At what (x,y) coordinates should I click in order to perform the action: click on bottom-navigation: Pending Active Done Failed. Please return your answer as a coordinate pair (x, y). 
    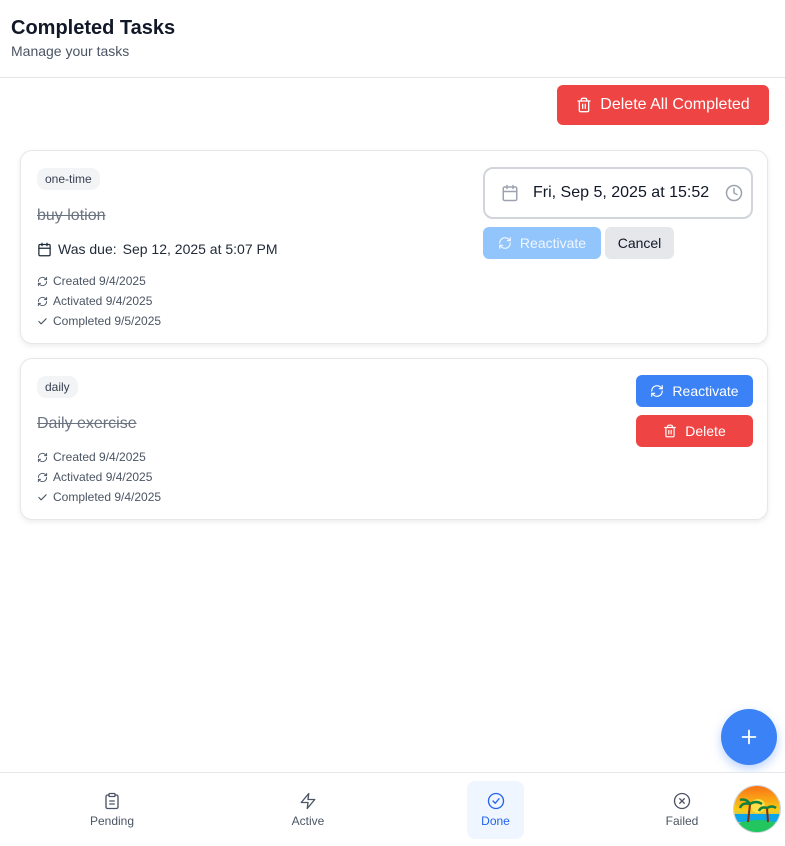
    Looking at the image, I should click on (392, 809).